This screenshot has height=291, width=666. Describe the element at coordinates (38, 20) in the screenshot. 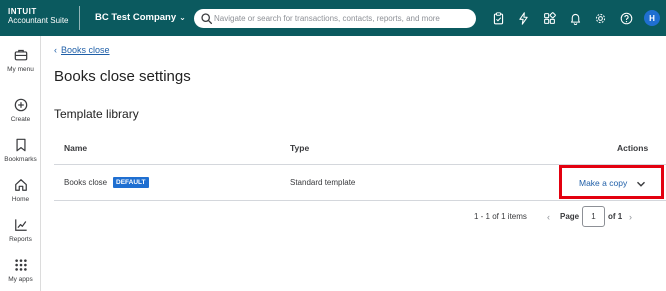

I see `brand-line2: Accountant Suite` at that location.